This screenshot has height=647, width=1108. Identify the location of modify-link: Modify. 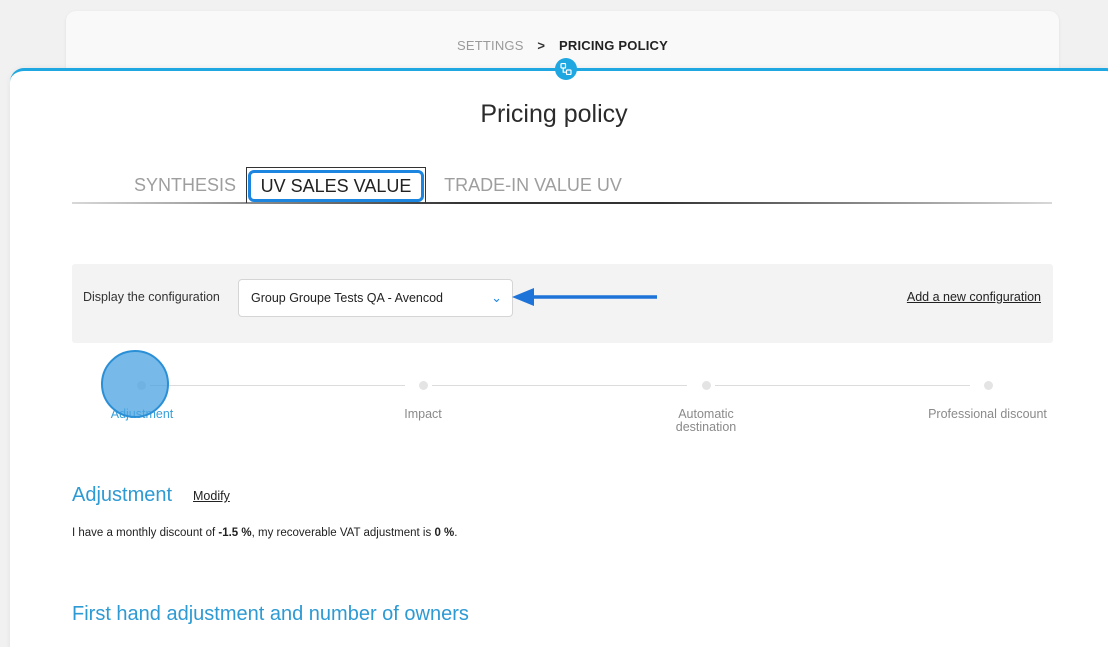
(211, 496).